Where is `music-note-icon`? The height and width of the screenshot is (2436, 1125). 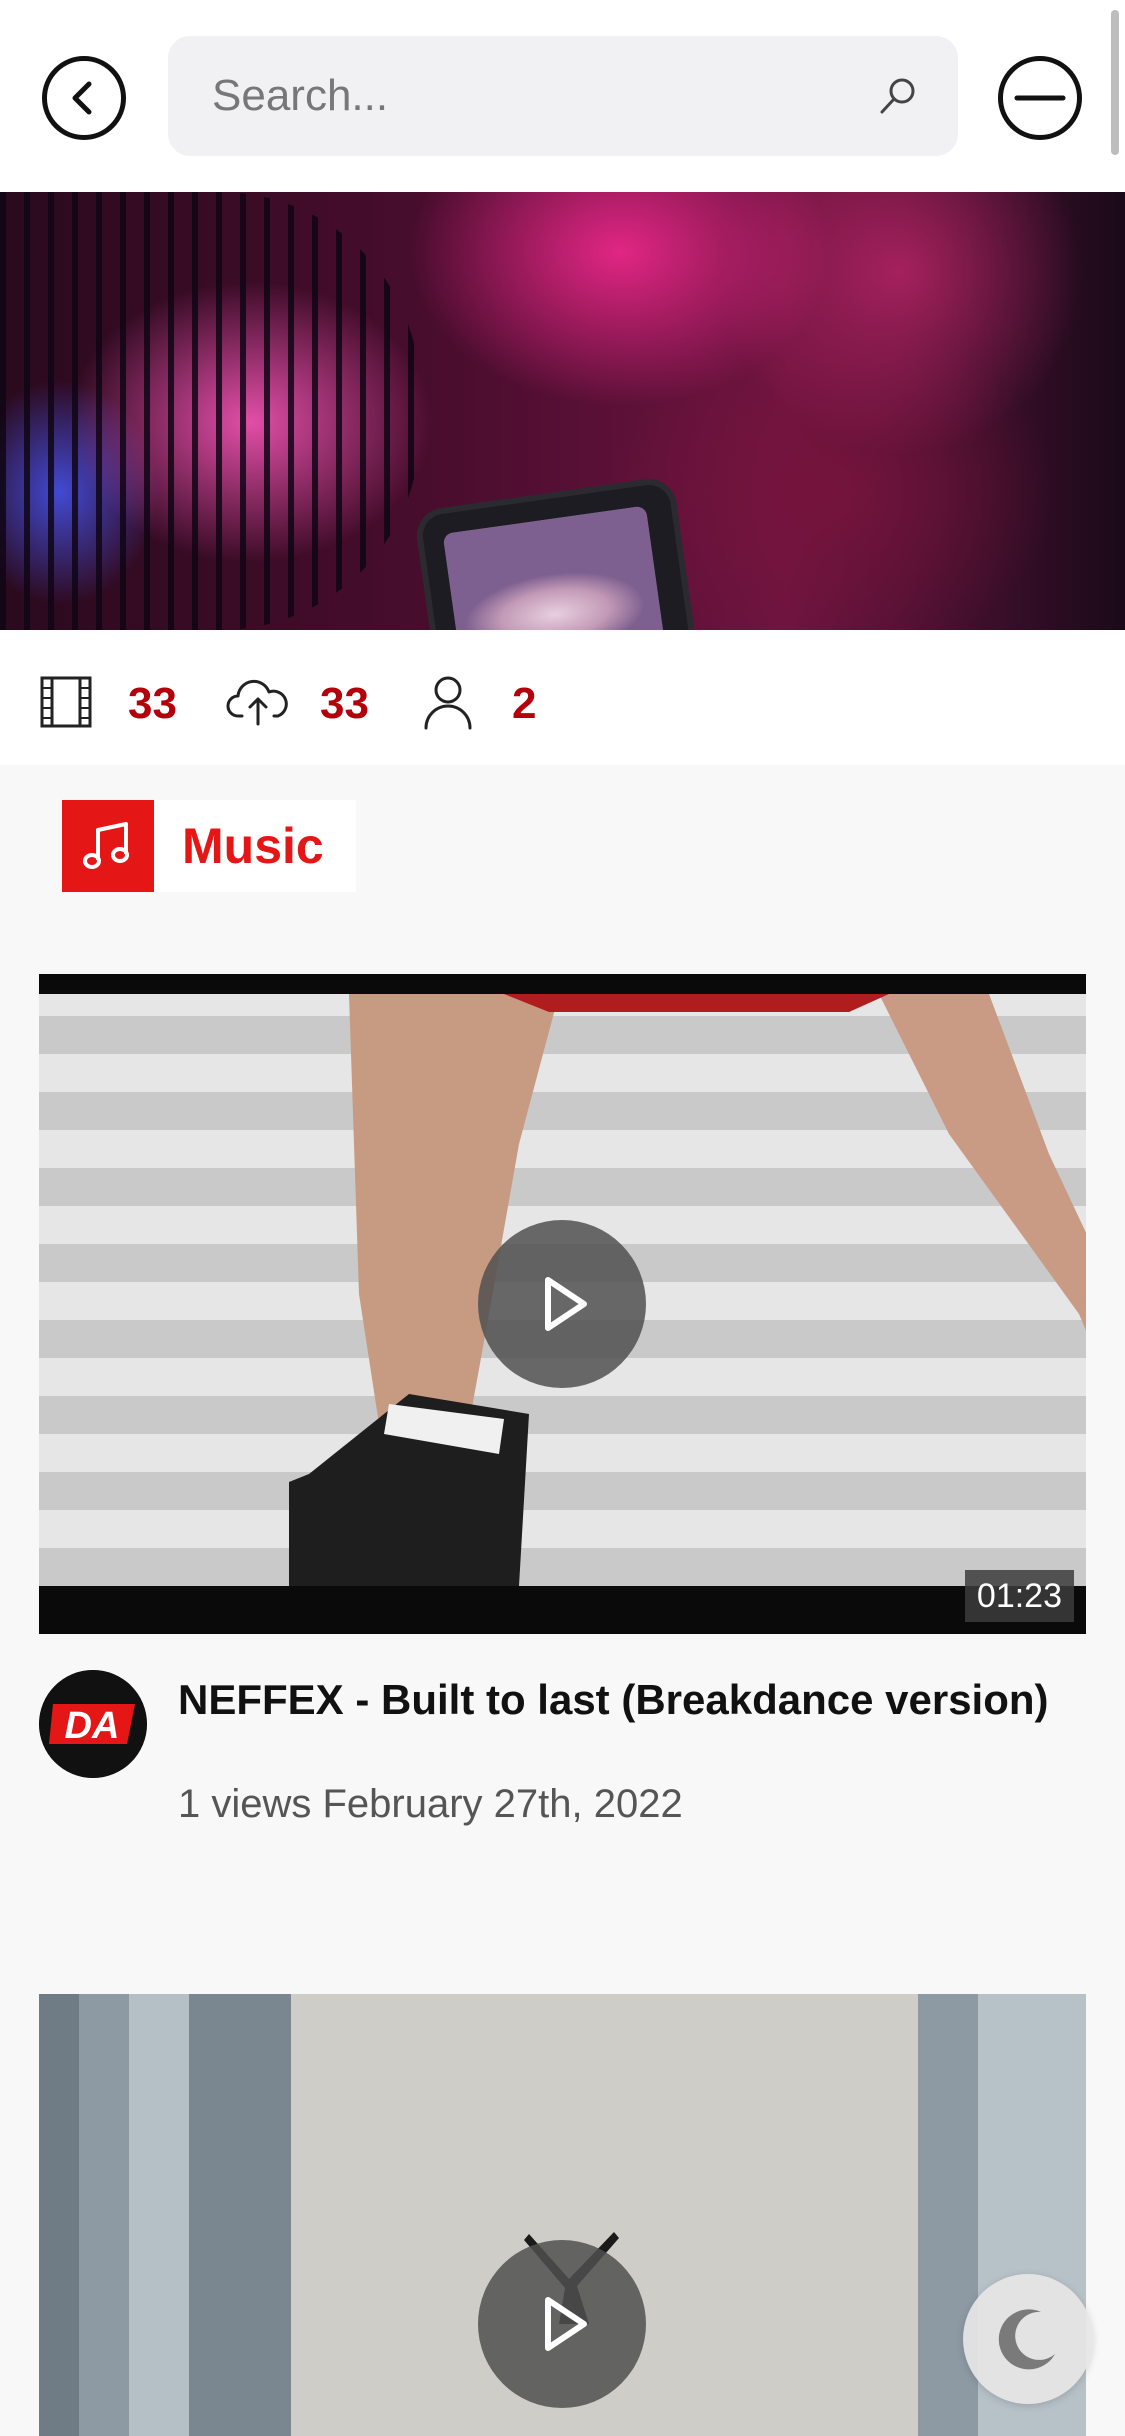 music-note-icon is located at coordinates (108, 846).